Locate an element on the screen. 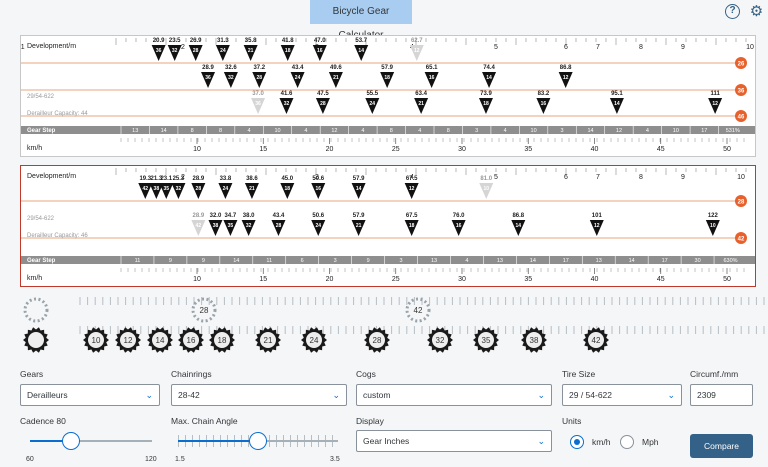  gear-value-label: 34.7 is located at coordinates (231, 216).